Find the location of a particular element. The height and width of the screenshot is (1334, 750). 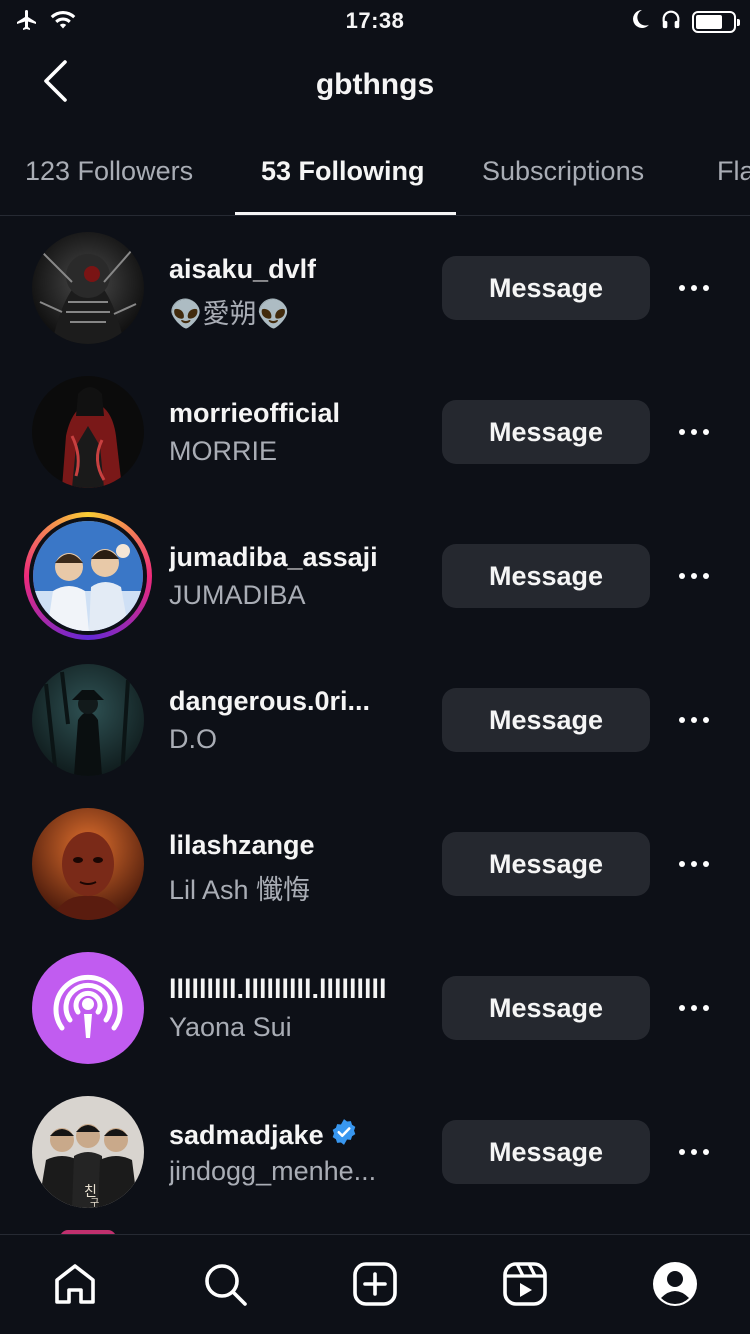

full-name: JUMADIBA is located at coordinates (237, 595).